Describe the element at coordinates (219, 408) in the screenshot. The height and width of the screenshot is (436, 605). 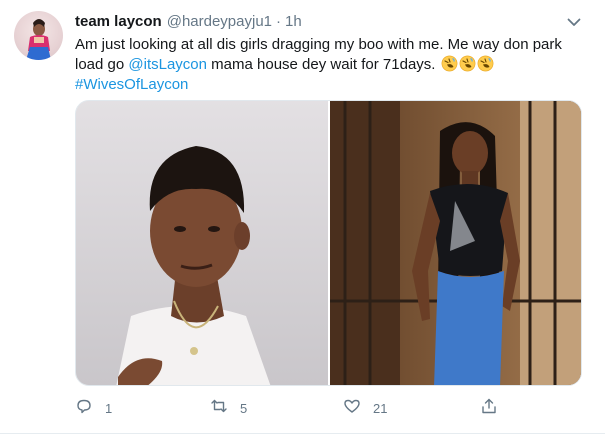
I see `retweet-icon` at that location.